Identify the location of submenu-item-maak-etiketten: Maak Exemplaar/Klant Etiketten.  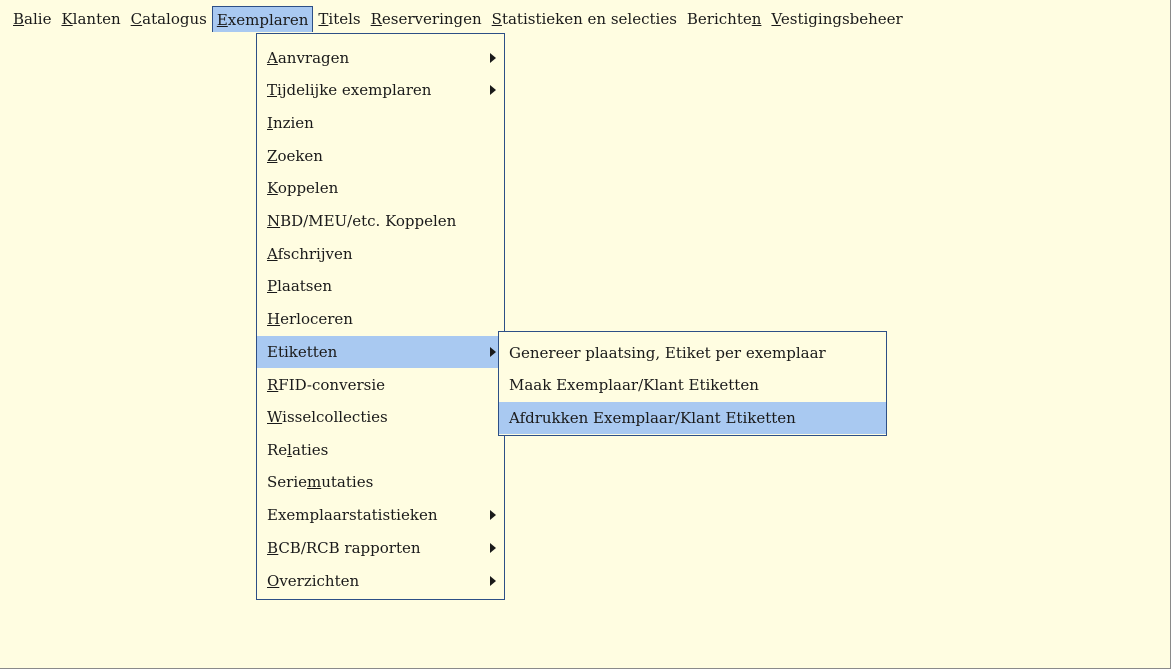
(692, 385).